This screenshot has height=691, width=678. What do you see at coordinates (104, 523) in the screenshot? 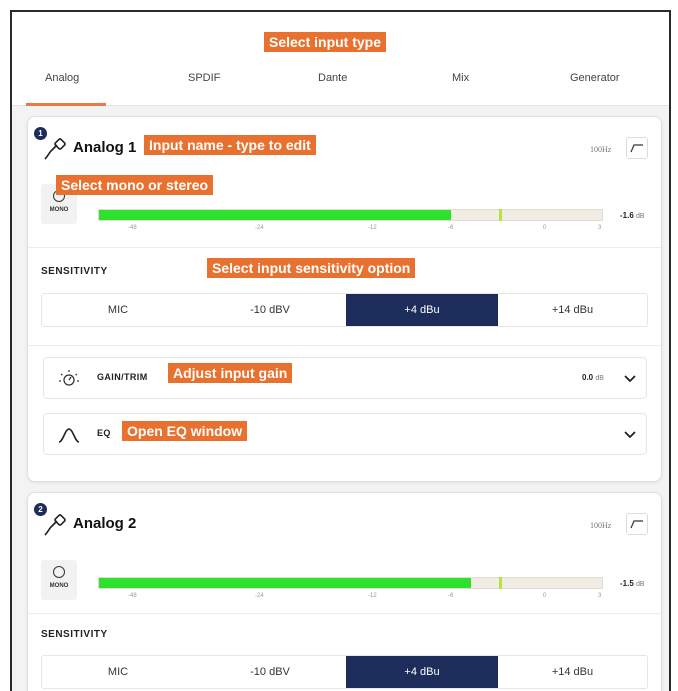
I see `channel-name: Analog 2` at bounding box center [104, 523].